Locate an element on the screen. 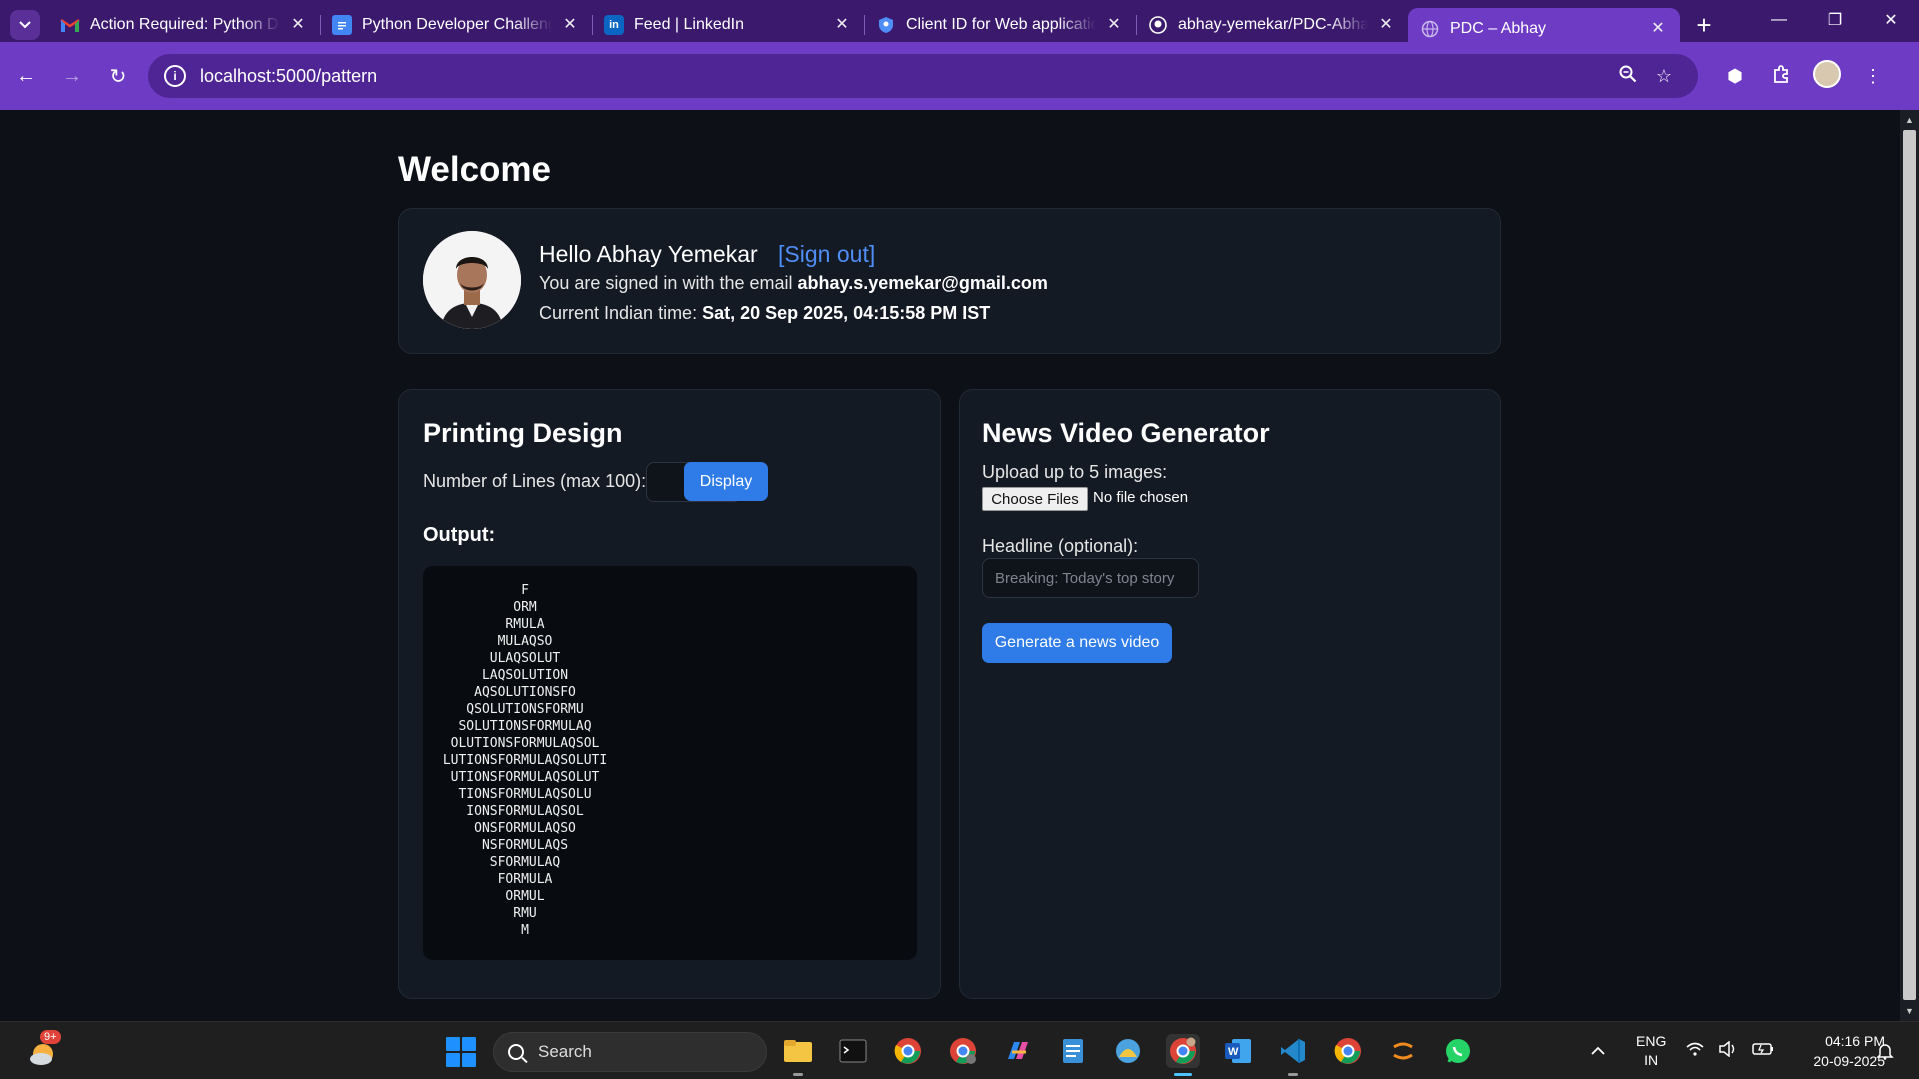 The width and height of the screenshot is (1919, 1079). choose-files-button: Choose Files is located at coordinates (1035, 499).